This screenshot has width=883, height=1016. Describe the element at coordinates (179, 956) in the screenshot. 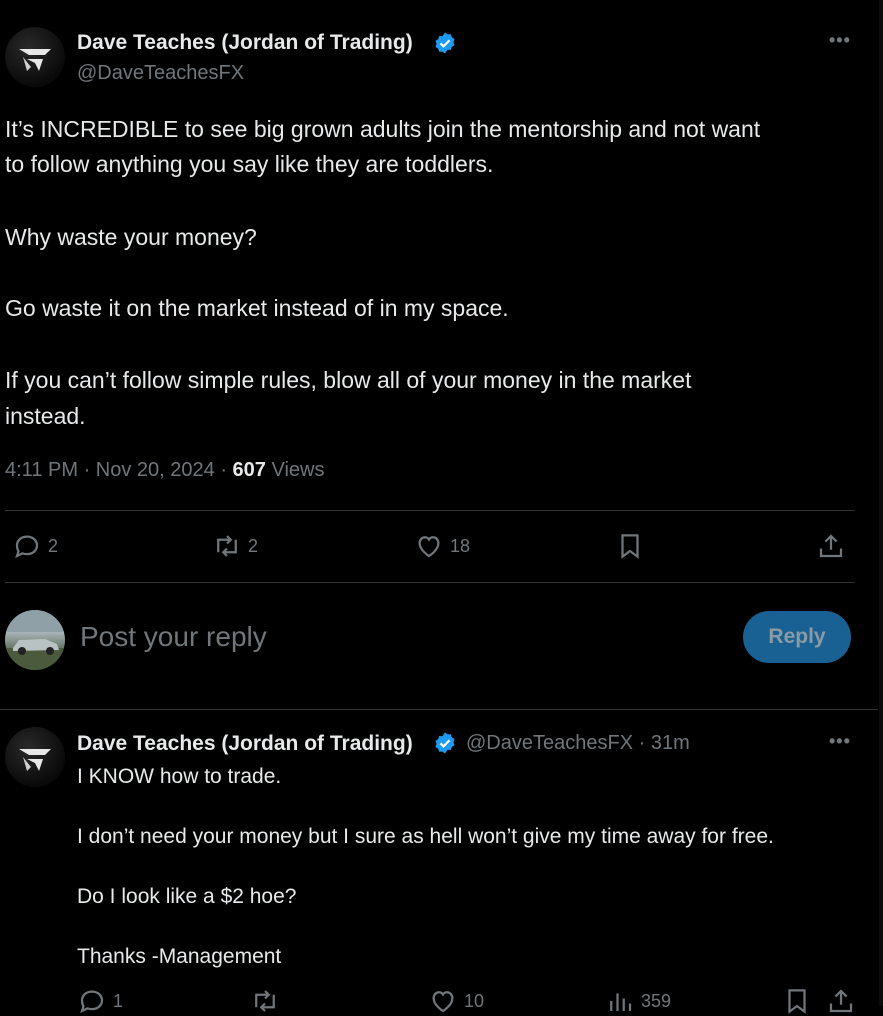

I see `reply-text-line: Thanks -Management` at that location.